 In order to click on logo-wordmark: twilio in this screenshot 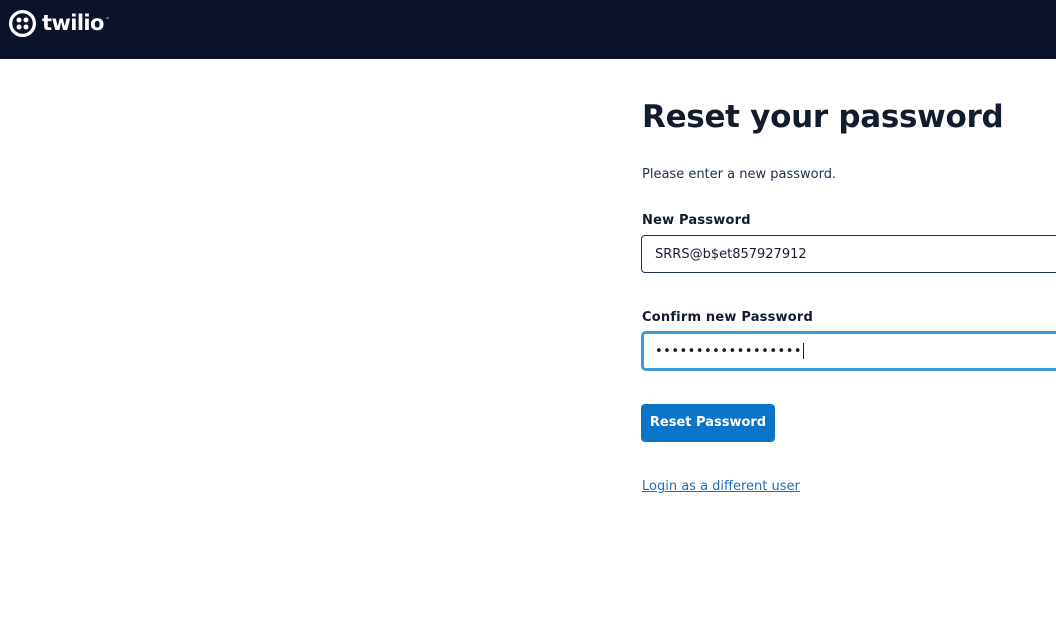, I will do `click(73, 23)`.